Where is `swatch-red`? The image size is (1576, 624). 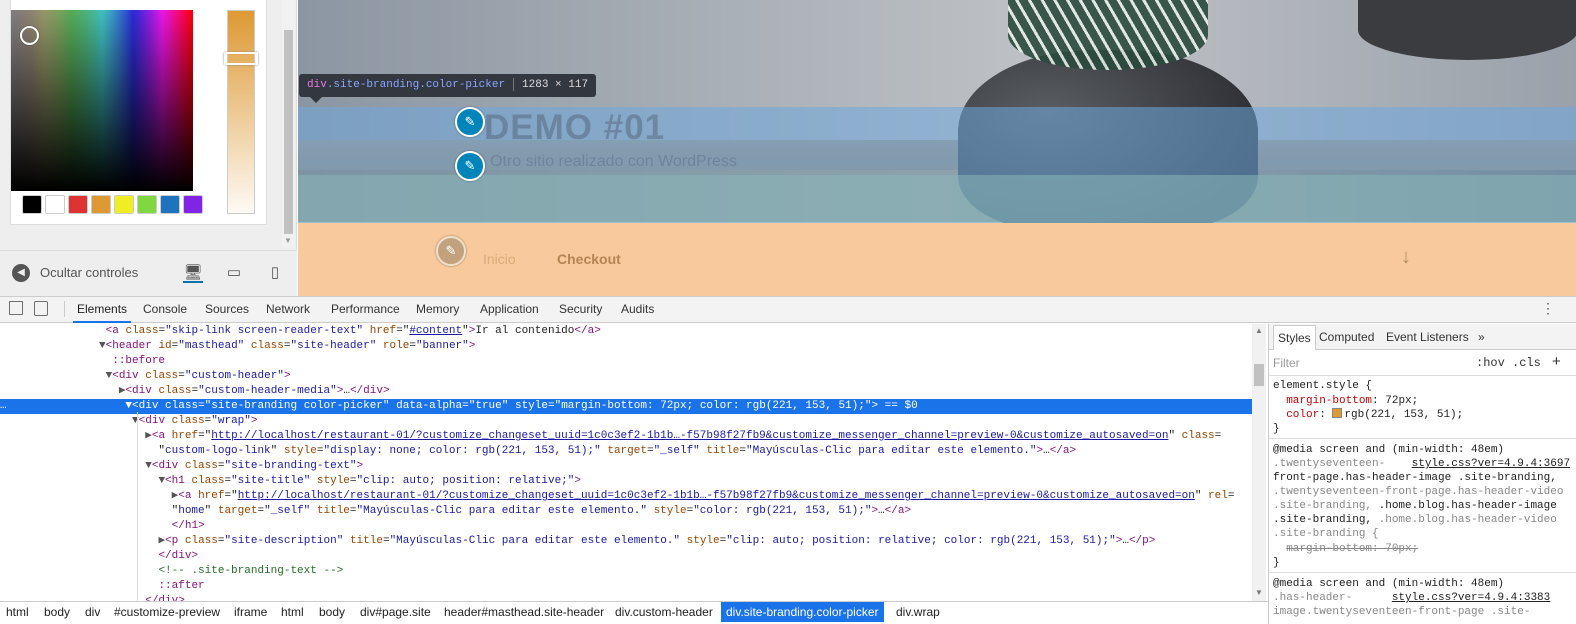
swatch-red is located at coordinates (78, 204).